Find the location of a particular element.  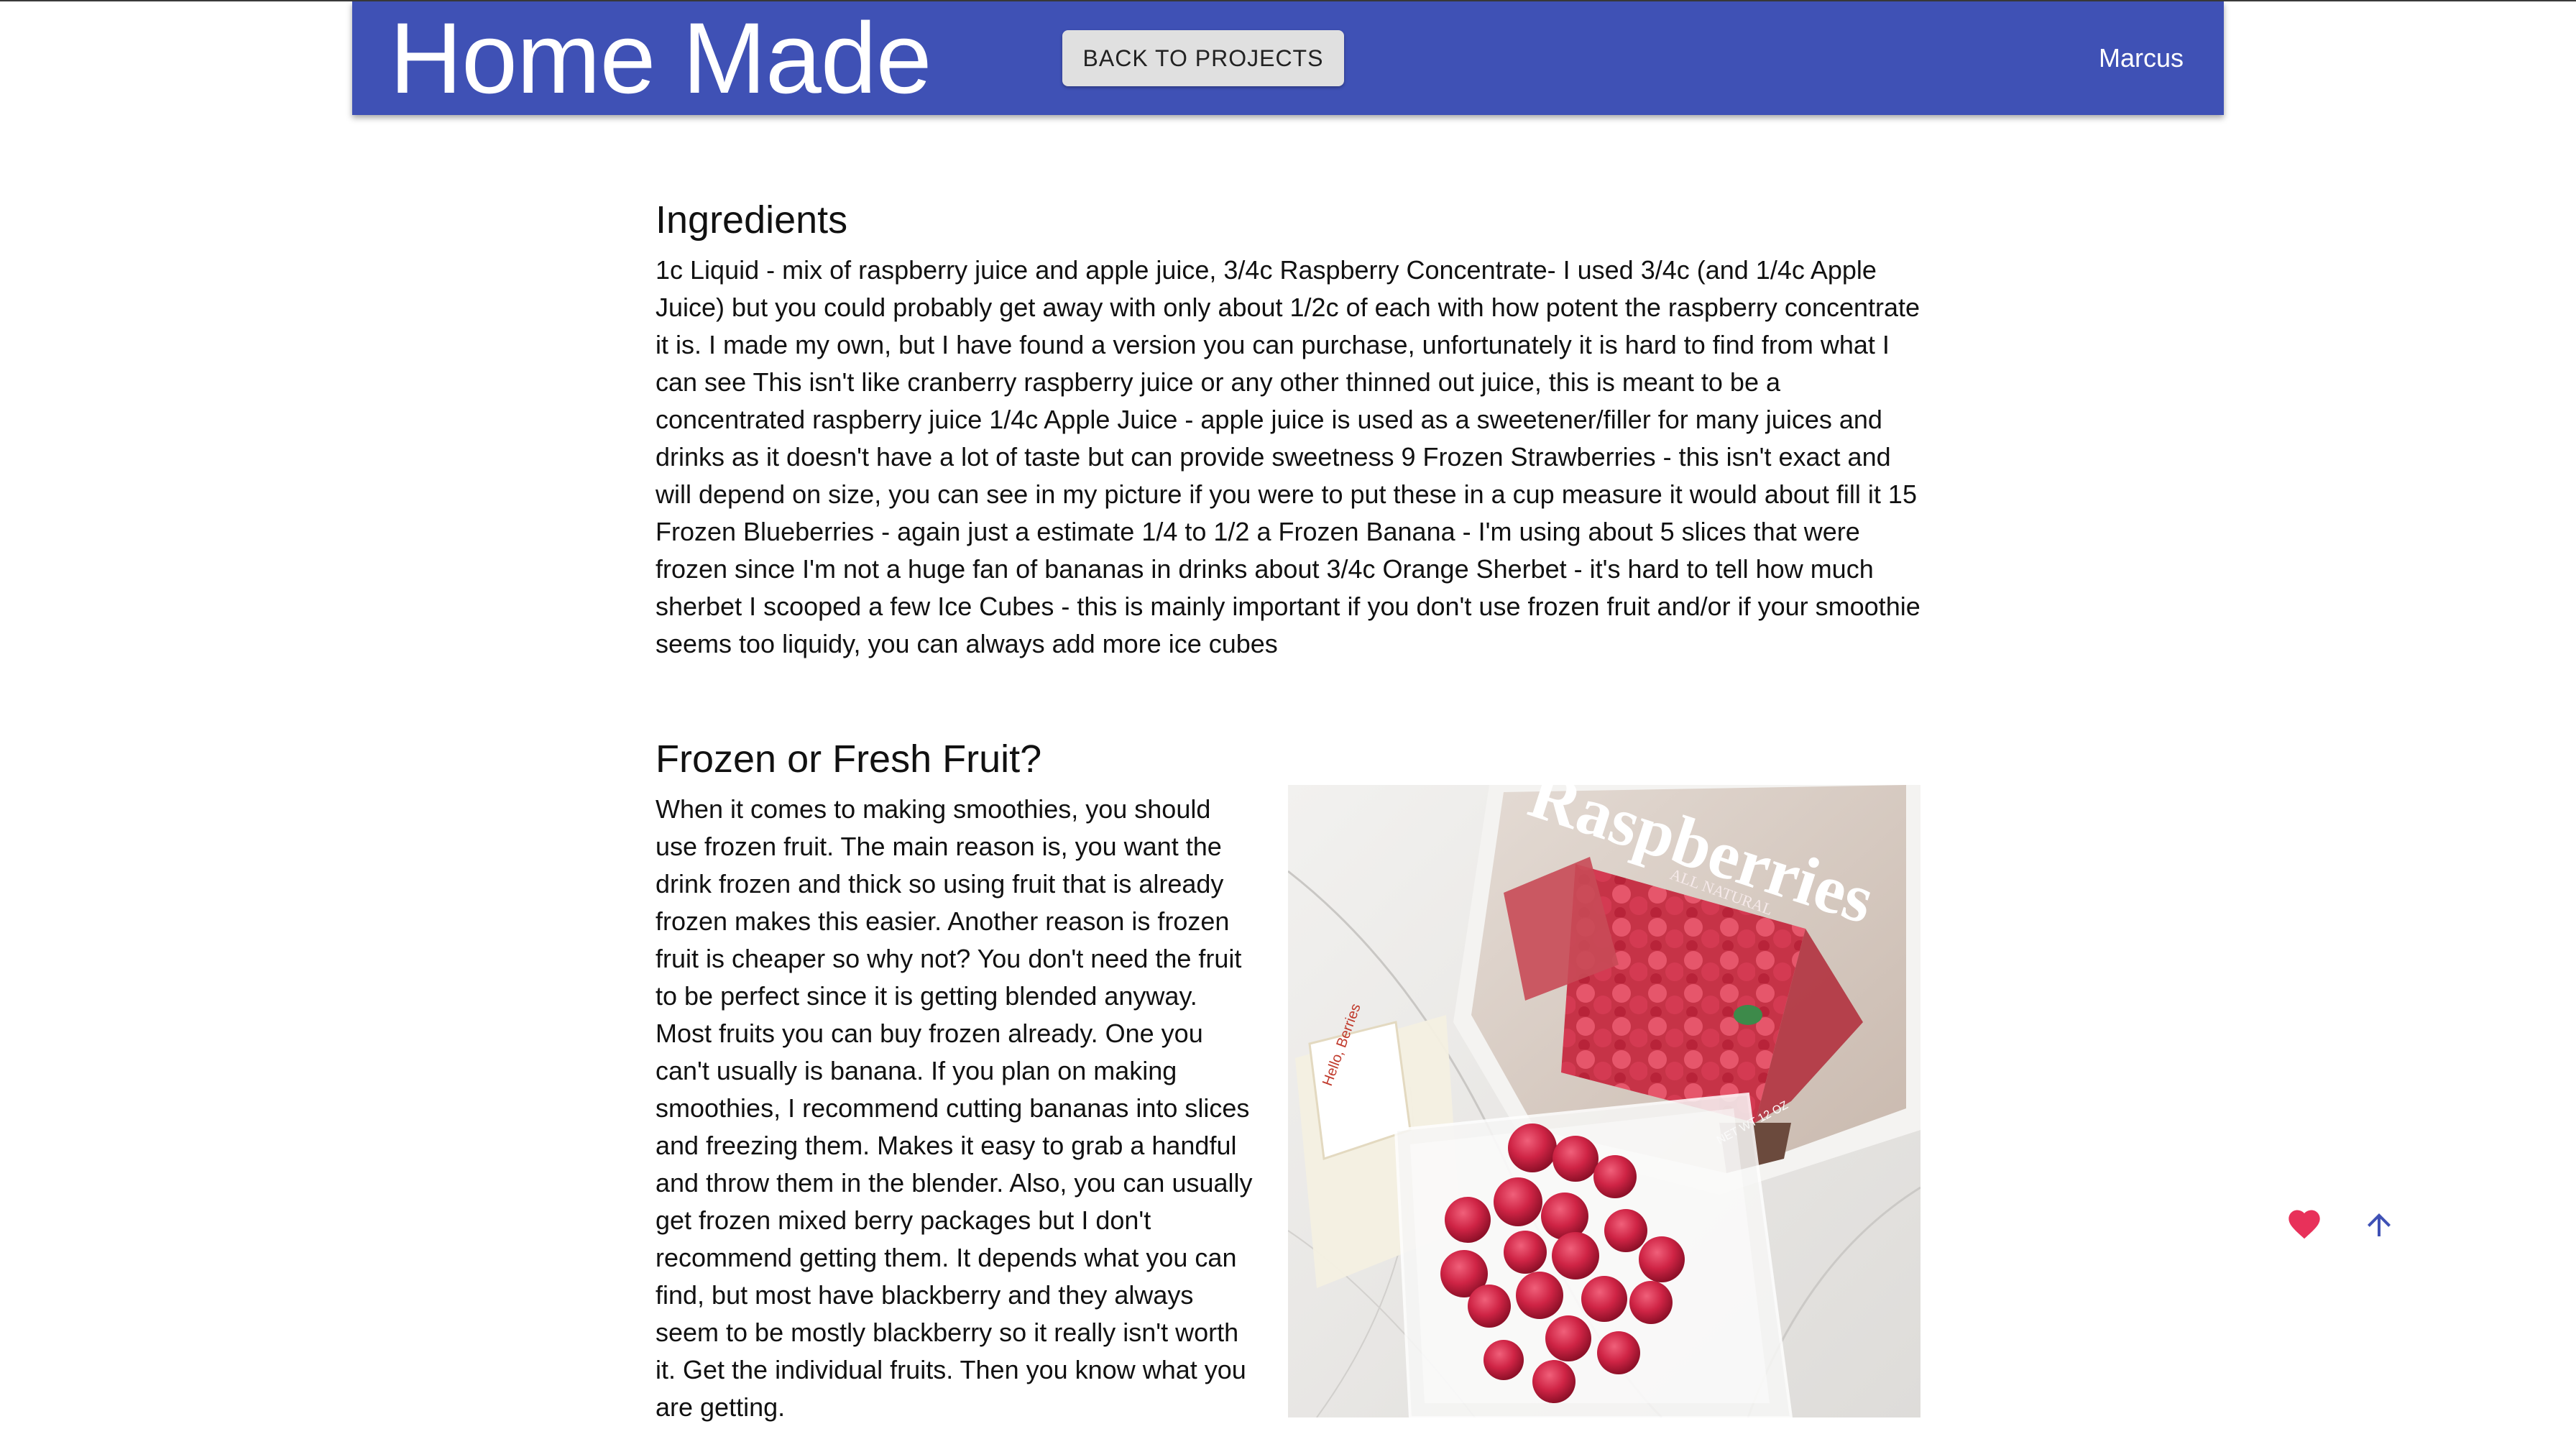

app-bar: Home Made BACK TO PROJECTS Marcus is located at coordinates (1288, 58).